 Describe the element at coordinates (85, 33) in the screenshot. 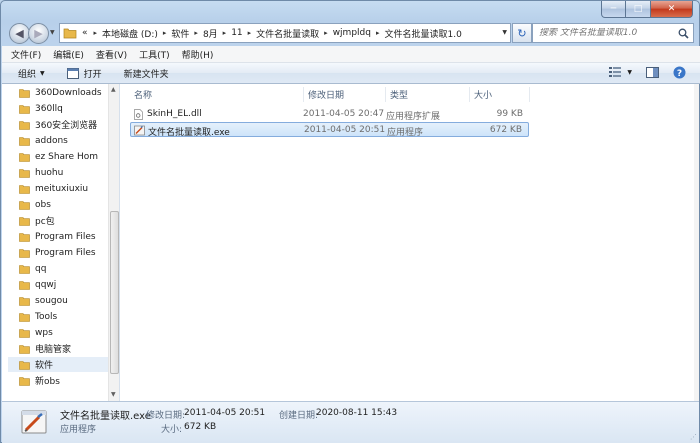

I see `breadcrumb-overflow: «` at that location.